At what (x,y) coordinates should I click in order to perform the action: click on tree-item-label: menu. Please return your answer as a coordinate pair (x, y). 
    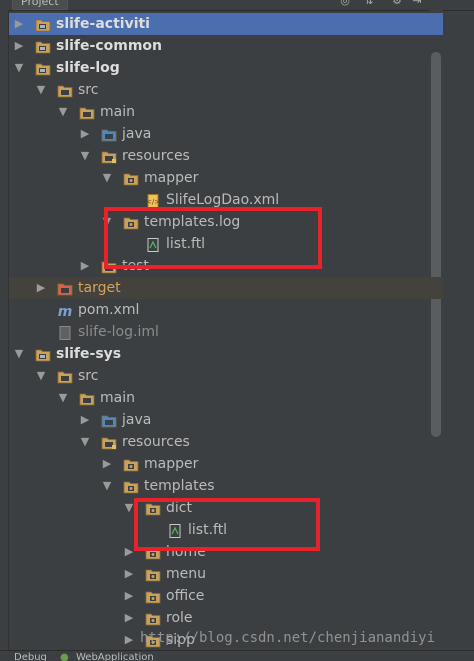
    Looking at the image, I should click on (186, 574).